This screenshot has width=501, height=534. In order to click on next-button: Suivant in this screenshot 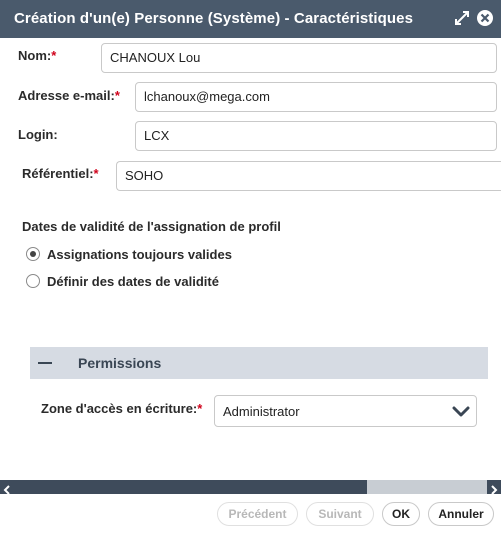, I will do `click(340, 514)`.